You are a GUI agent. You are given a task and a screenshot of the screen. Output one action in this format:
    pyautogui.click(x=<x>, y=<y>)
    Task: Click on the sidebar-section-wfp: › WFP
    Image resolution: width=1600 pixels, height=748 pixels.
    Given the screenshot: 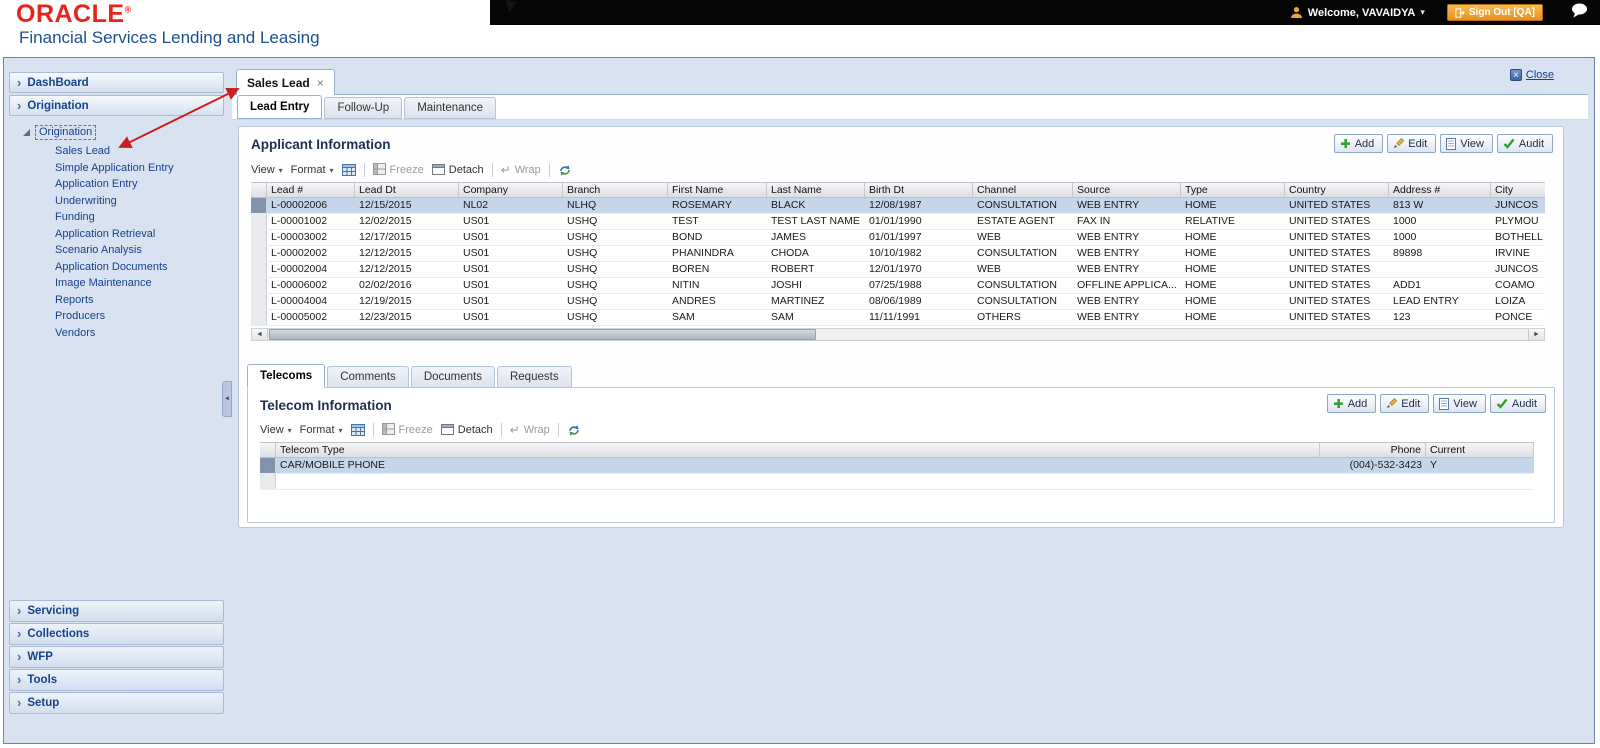 What is the action you would take?
    pyautogui.click(x=116, y=657)
    